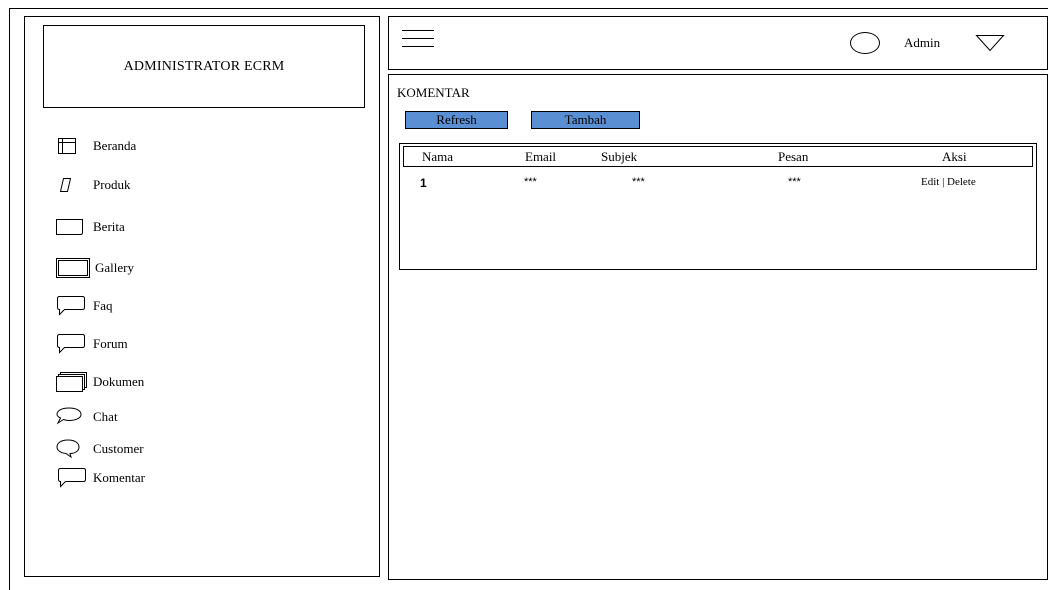  Describe the element at coordinates (71, 185) in the screenshot. I see `parallelogram-icon` at that location.